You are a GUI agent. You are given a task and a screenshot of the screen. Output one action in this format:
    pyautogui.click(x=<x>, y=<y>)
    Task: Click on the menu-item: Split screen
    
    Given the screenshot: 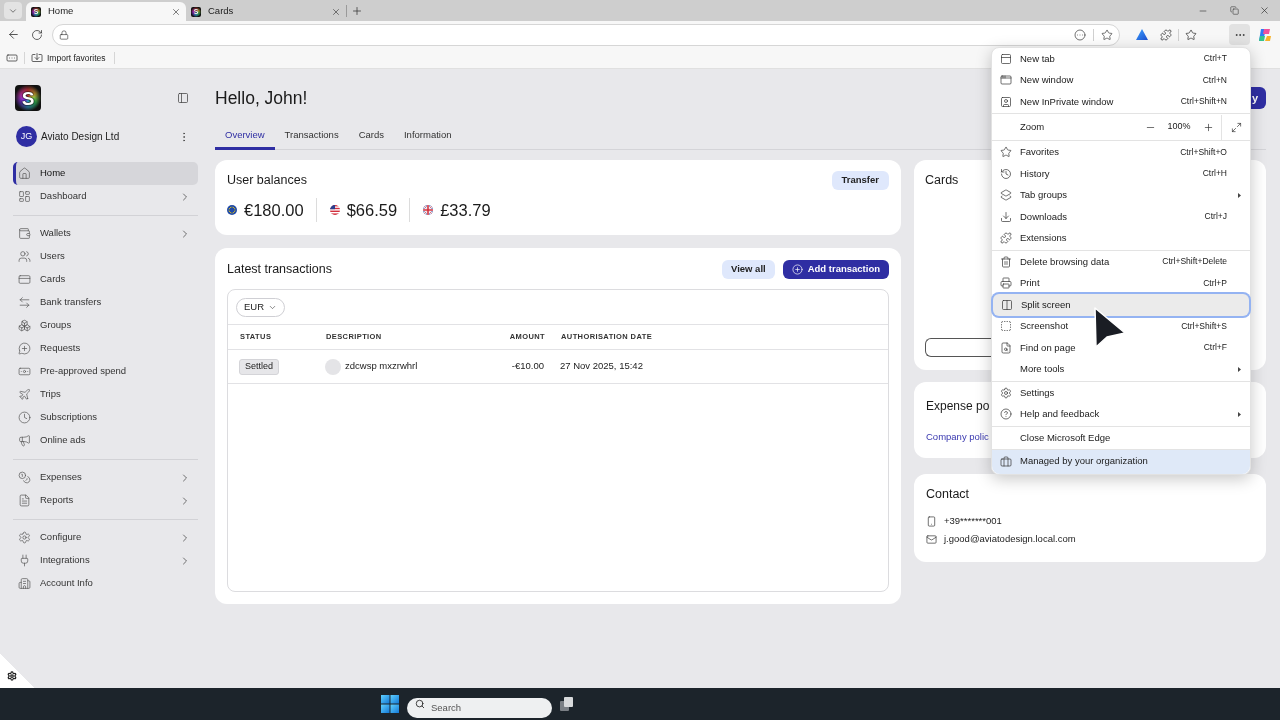 What is the action you would take?
    pyautogui.click(x=1121, y=305)
    